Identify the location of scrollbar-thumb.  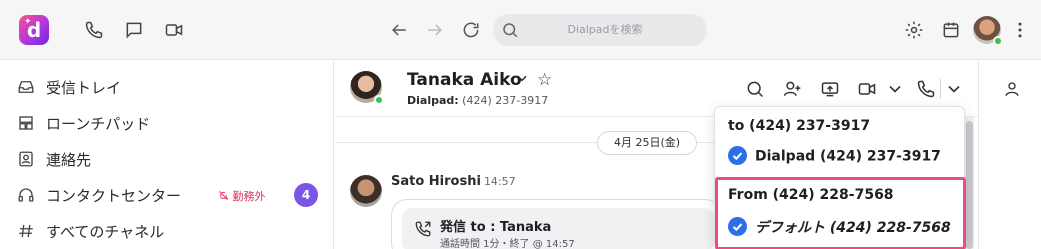
(969, 185).